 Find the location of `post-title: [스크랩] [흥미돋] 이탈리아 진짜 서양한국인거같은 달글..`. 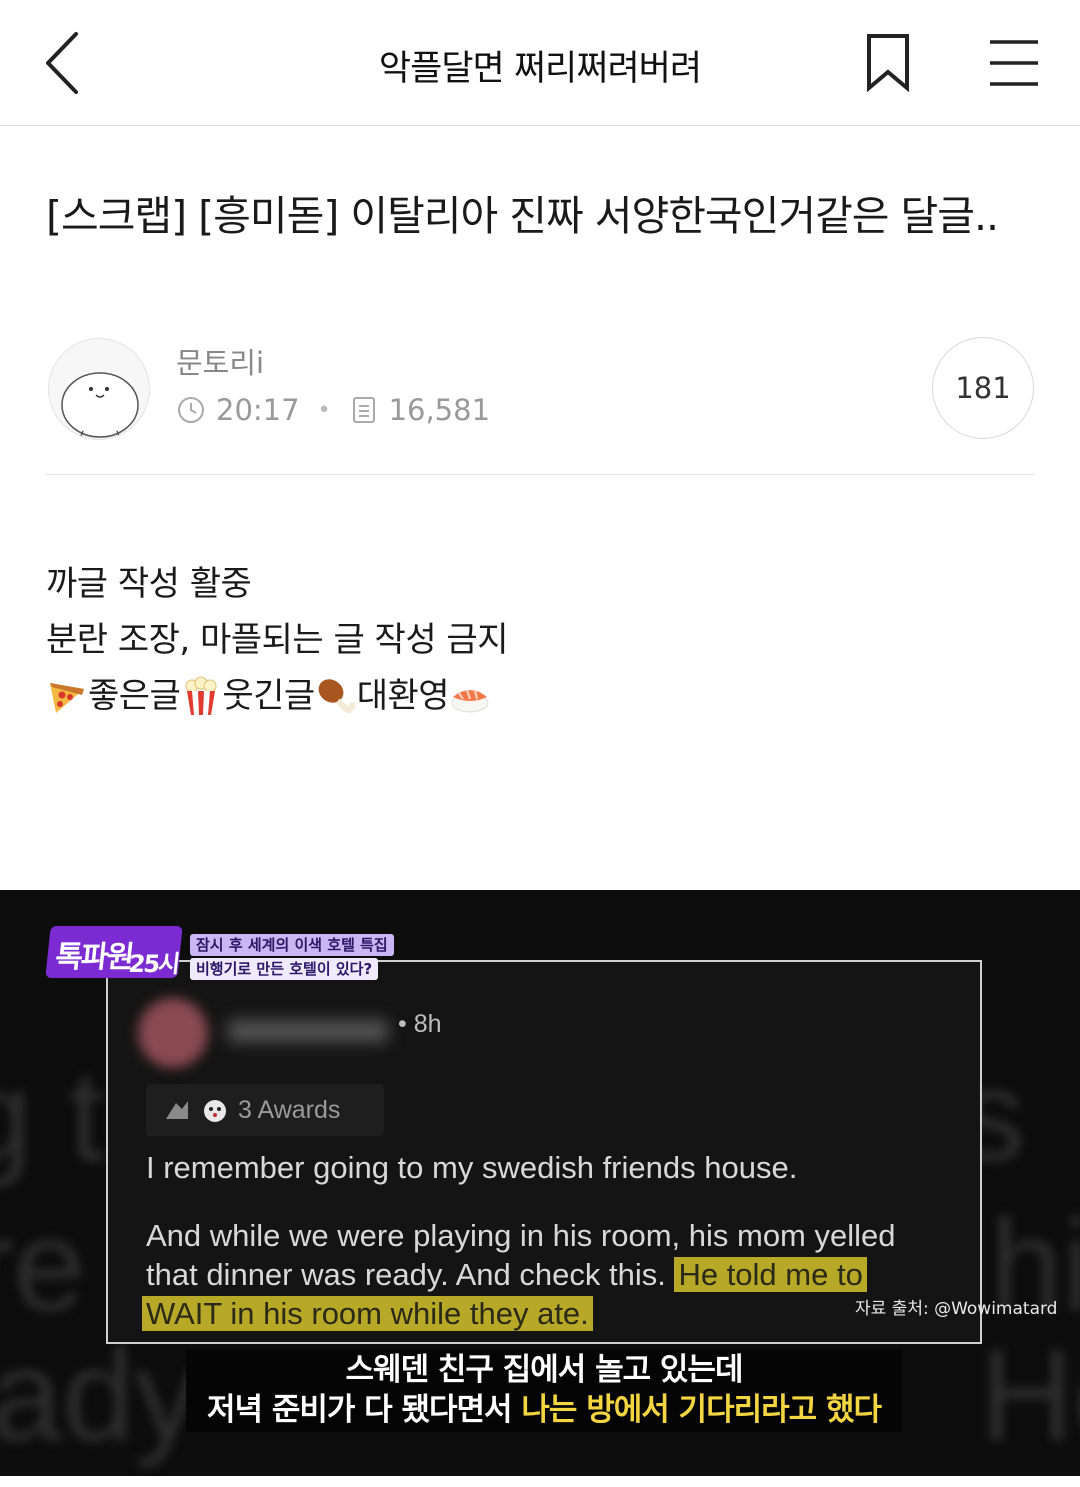

post-title: [스크랩] [흥미돋] 이탈리아 진짜 서양한국인거같은 달글.. is located at coordinates (522, 216).